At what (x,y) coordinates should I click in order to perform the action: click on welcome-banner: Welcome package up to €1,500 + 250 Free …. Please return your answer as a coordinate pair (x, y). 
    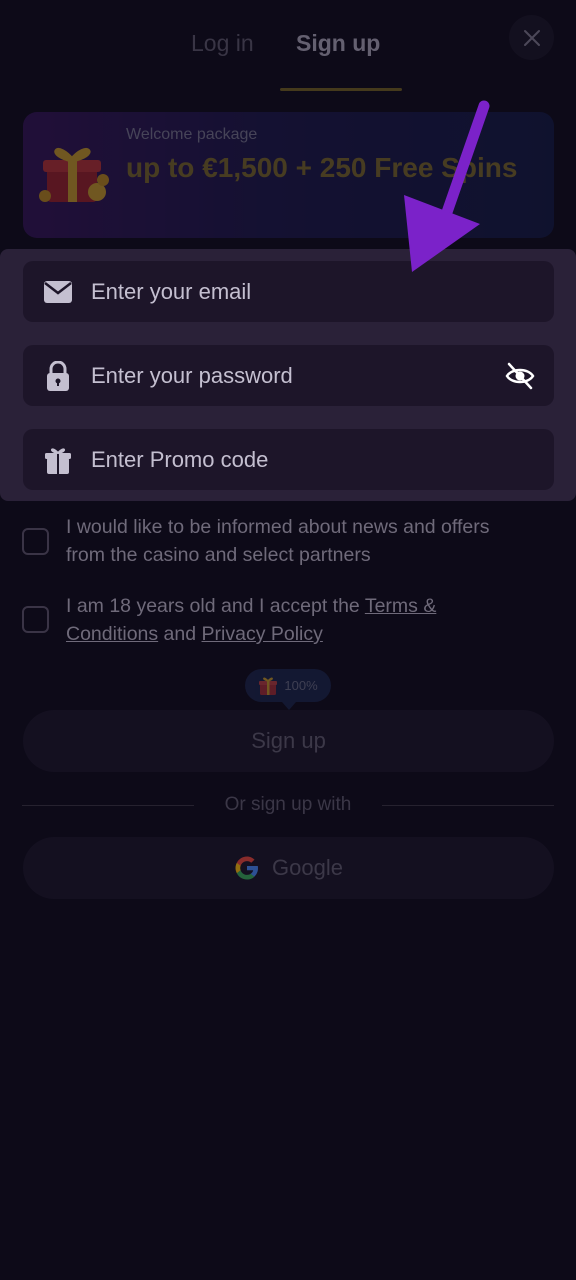
    Looking at the image, I should click on (288, 175).